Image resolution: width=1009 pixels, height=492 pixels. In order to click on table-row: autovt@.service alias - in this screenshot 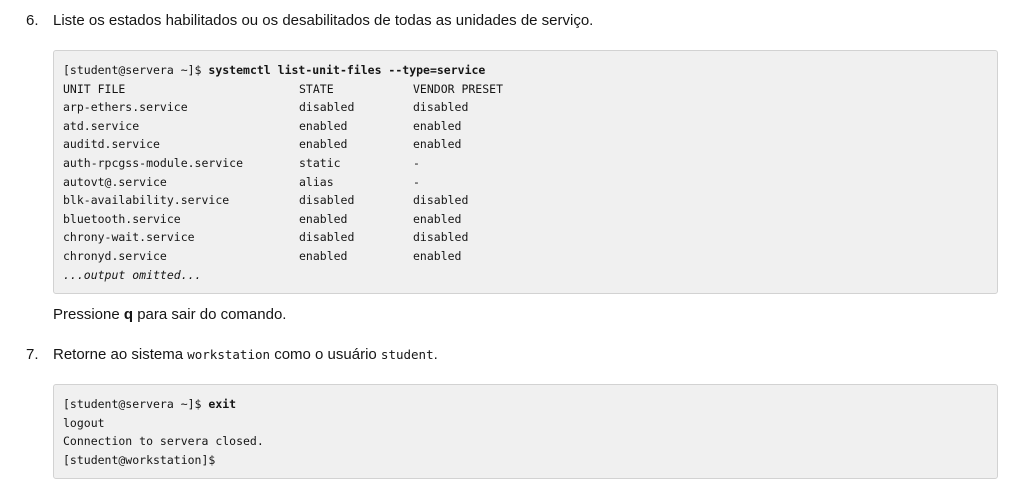, I will do `click(525, 182)`.